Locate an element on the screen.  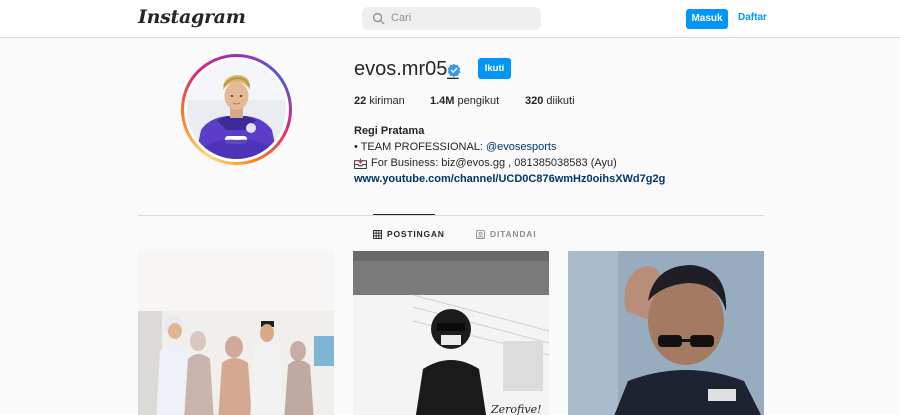
followers-label: pengikut is located at coordinates (478, 101).